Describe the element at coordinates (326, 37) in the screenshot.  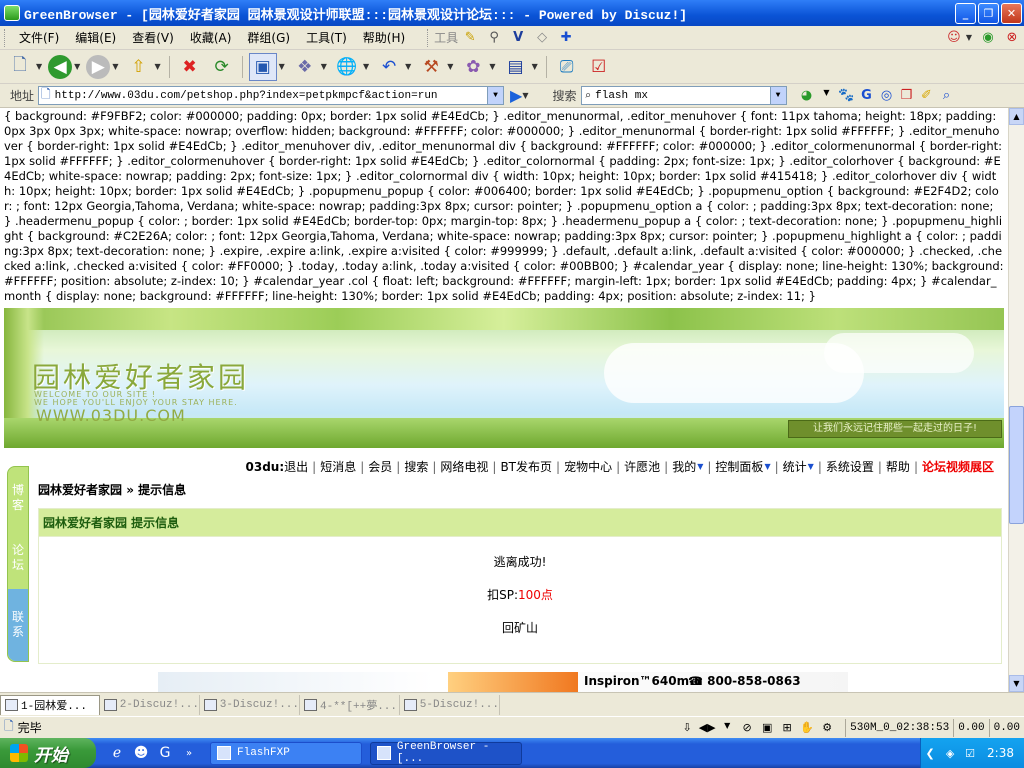
I see `menu-tools: 工具(T)` at that location.